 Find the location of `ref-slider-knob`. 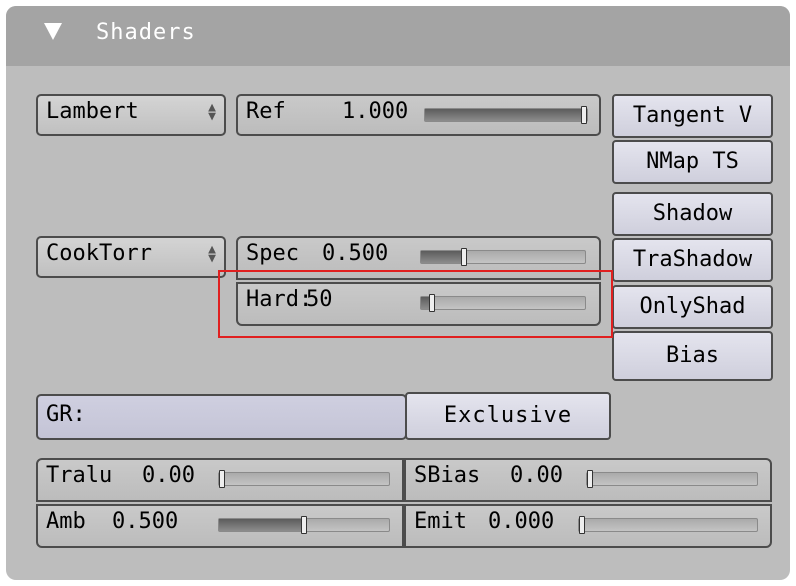

ref-slider-knob is located at coordinates (584, 115).